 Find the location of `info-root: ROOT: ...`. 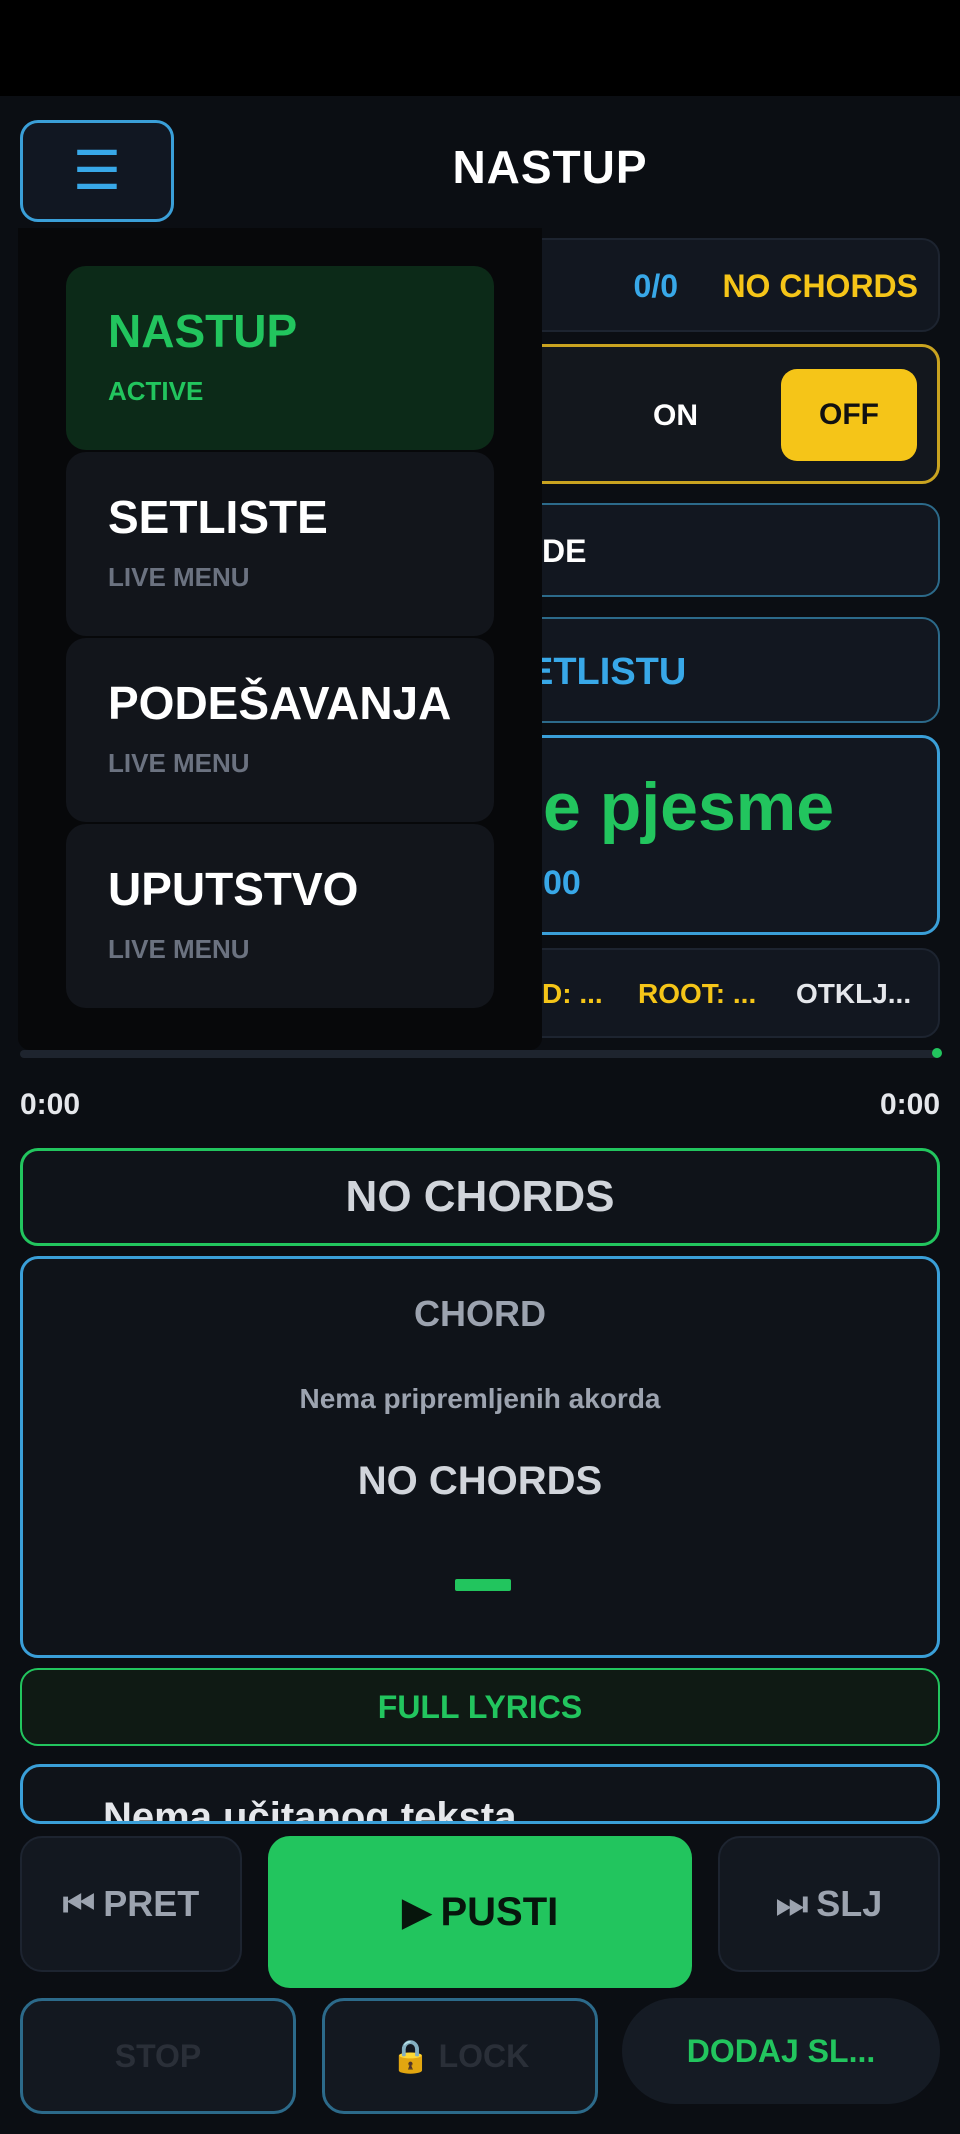

info-root: ROOT: ... is located at coordinates (697, 993).